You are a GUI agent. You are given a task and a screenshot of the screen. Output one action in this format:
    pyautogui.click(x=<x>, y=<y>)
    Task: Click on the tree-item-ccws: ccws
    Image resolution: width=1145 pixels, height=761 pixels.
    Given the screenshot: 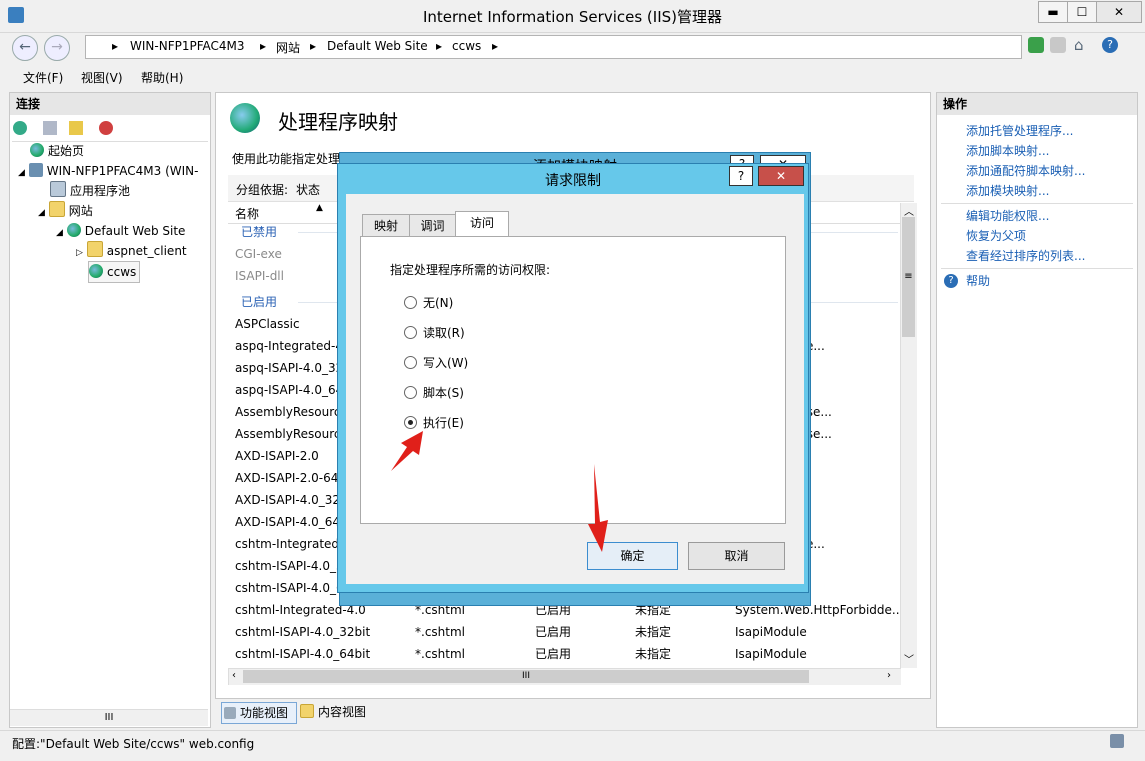 What is the action you would take?
    pyautogui.click(x=114, y=272)
    